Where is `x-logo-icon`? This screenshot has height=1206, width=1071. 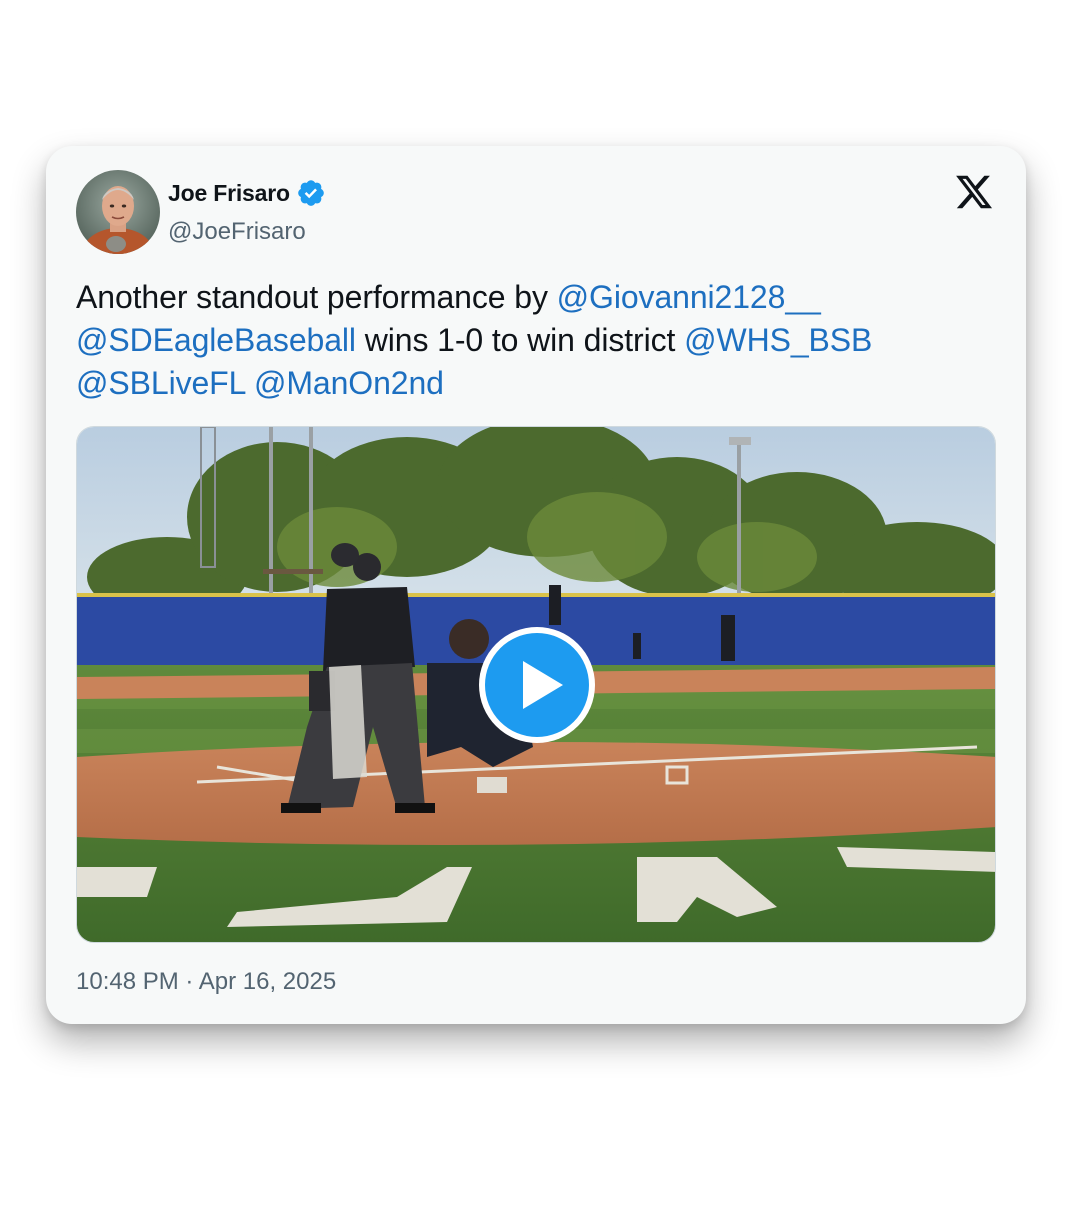
x-logo-icon is located at coordinates (974, 192).